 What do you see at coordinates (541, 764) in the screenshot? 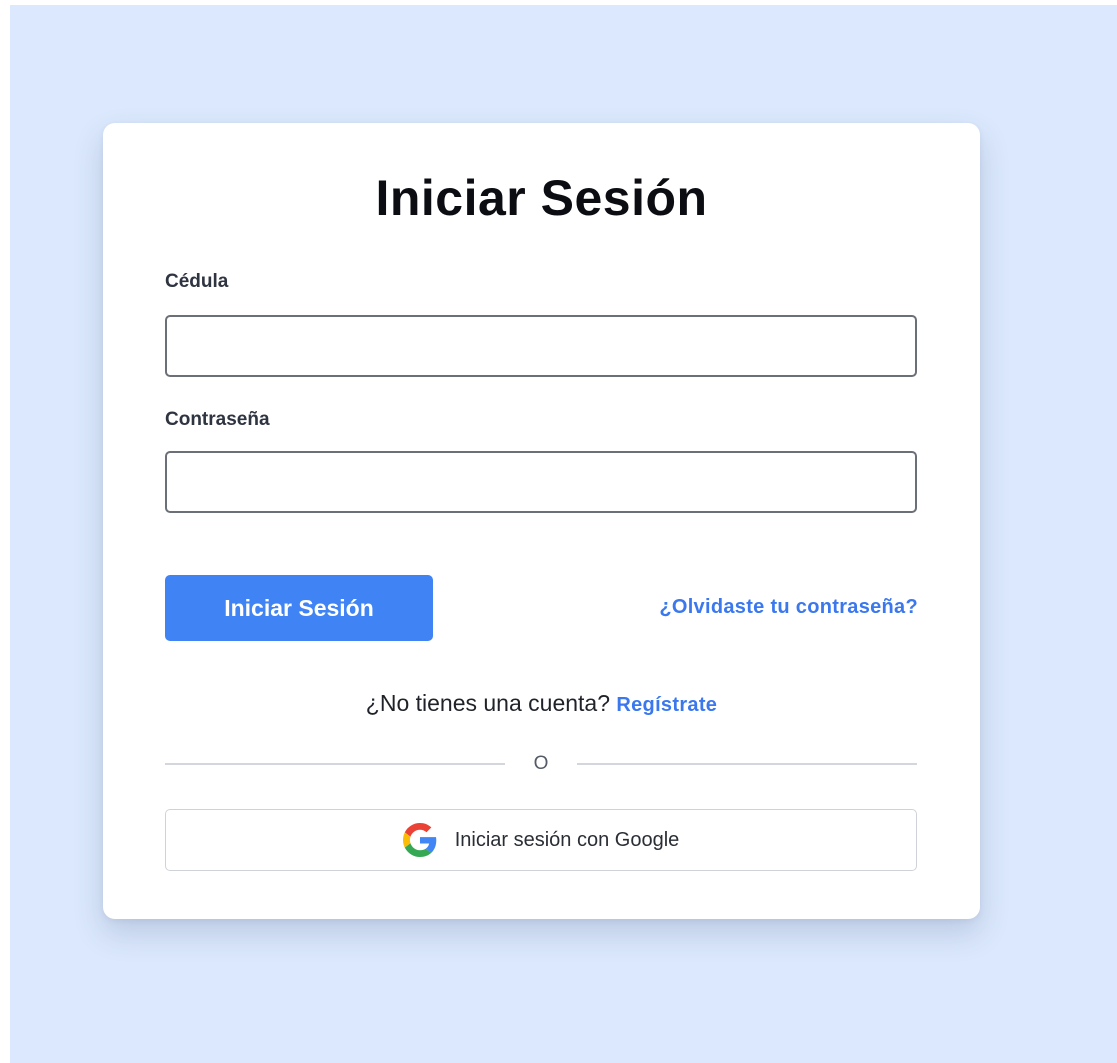
I see `or-divider: O` at bounding box center [541, 764].